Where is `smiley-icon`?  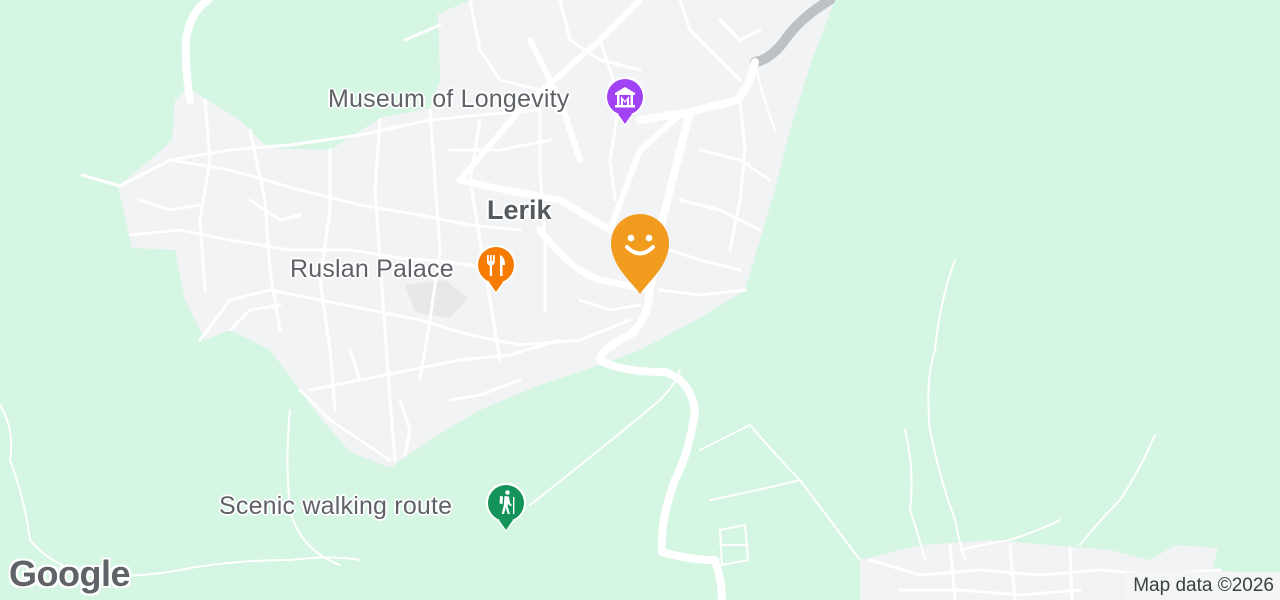
smiley-icon is located at coordinates (640, 254).